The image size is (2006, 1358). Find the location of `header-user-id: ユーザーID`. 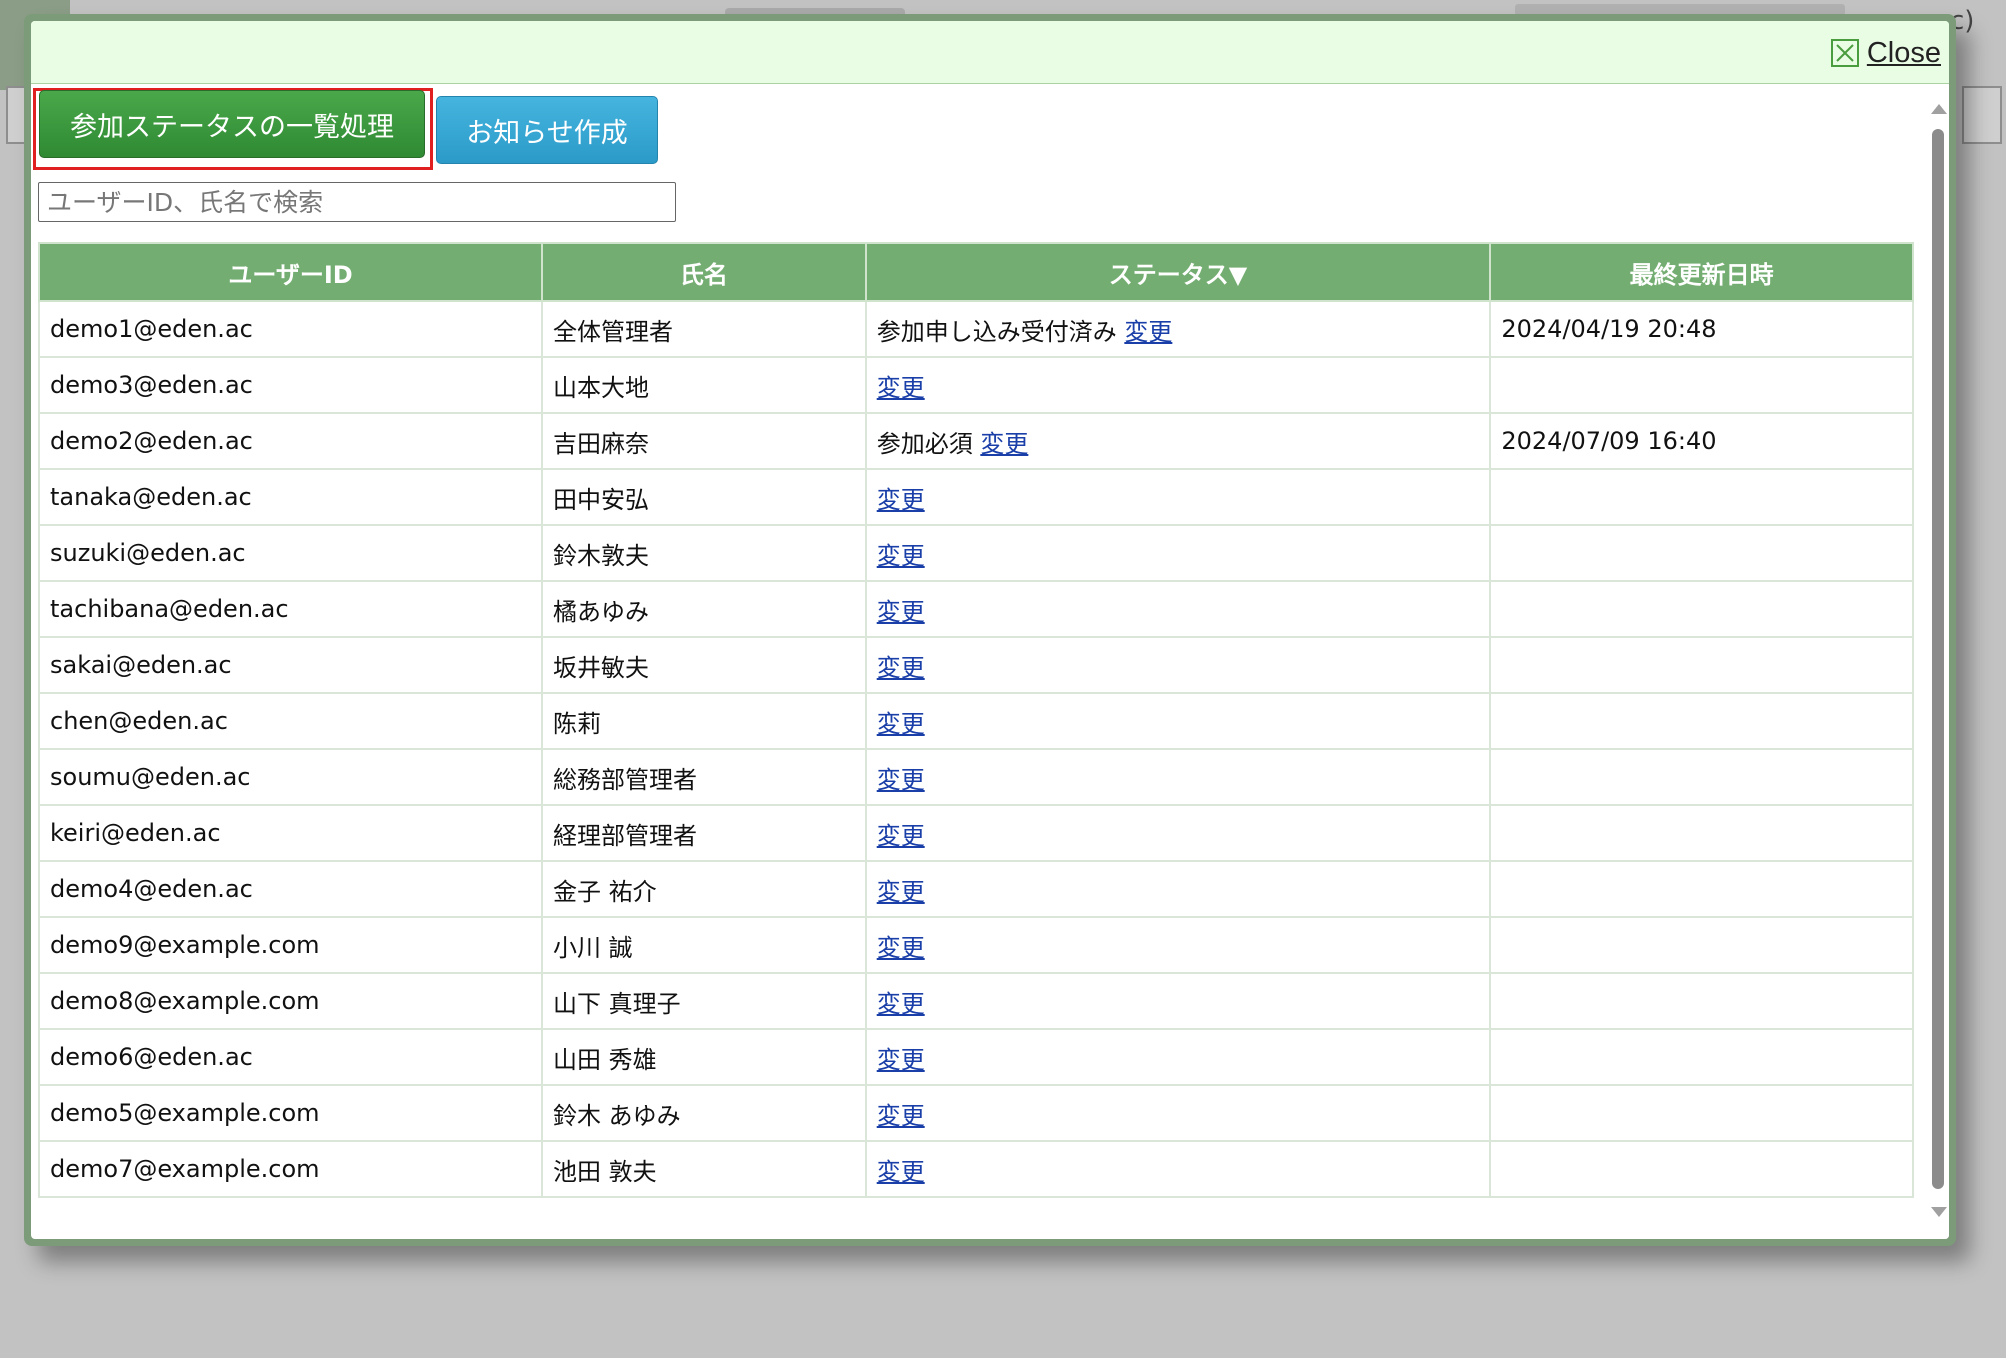

header-user-id: ユーザーID is located at coordinates (290, 272).